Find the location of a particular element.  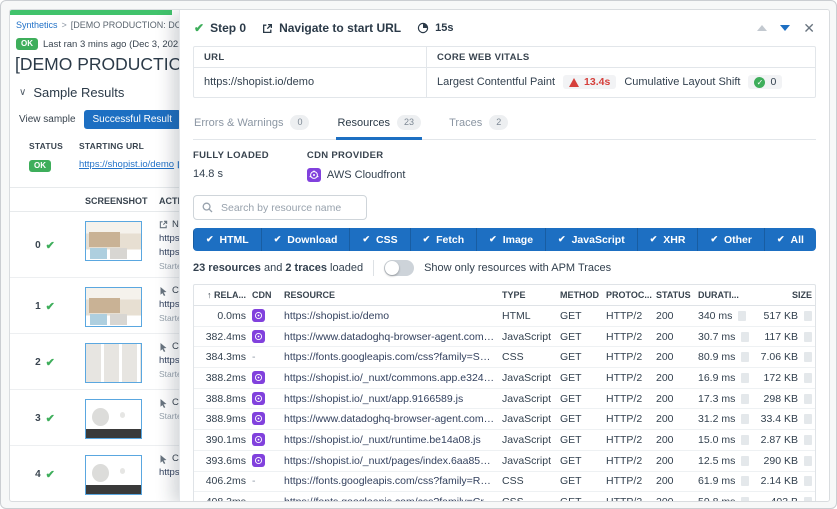

filter-button: ✔ JavaScript is located at coordinates (591, 239).